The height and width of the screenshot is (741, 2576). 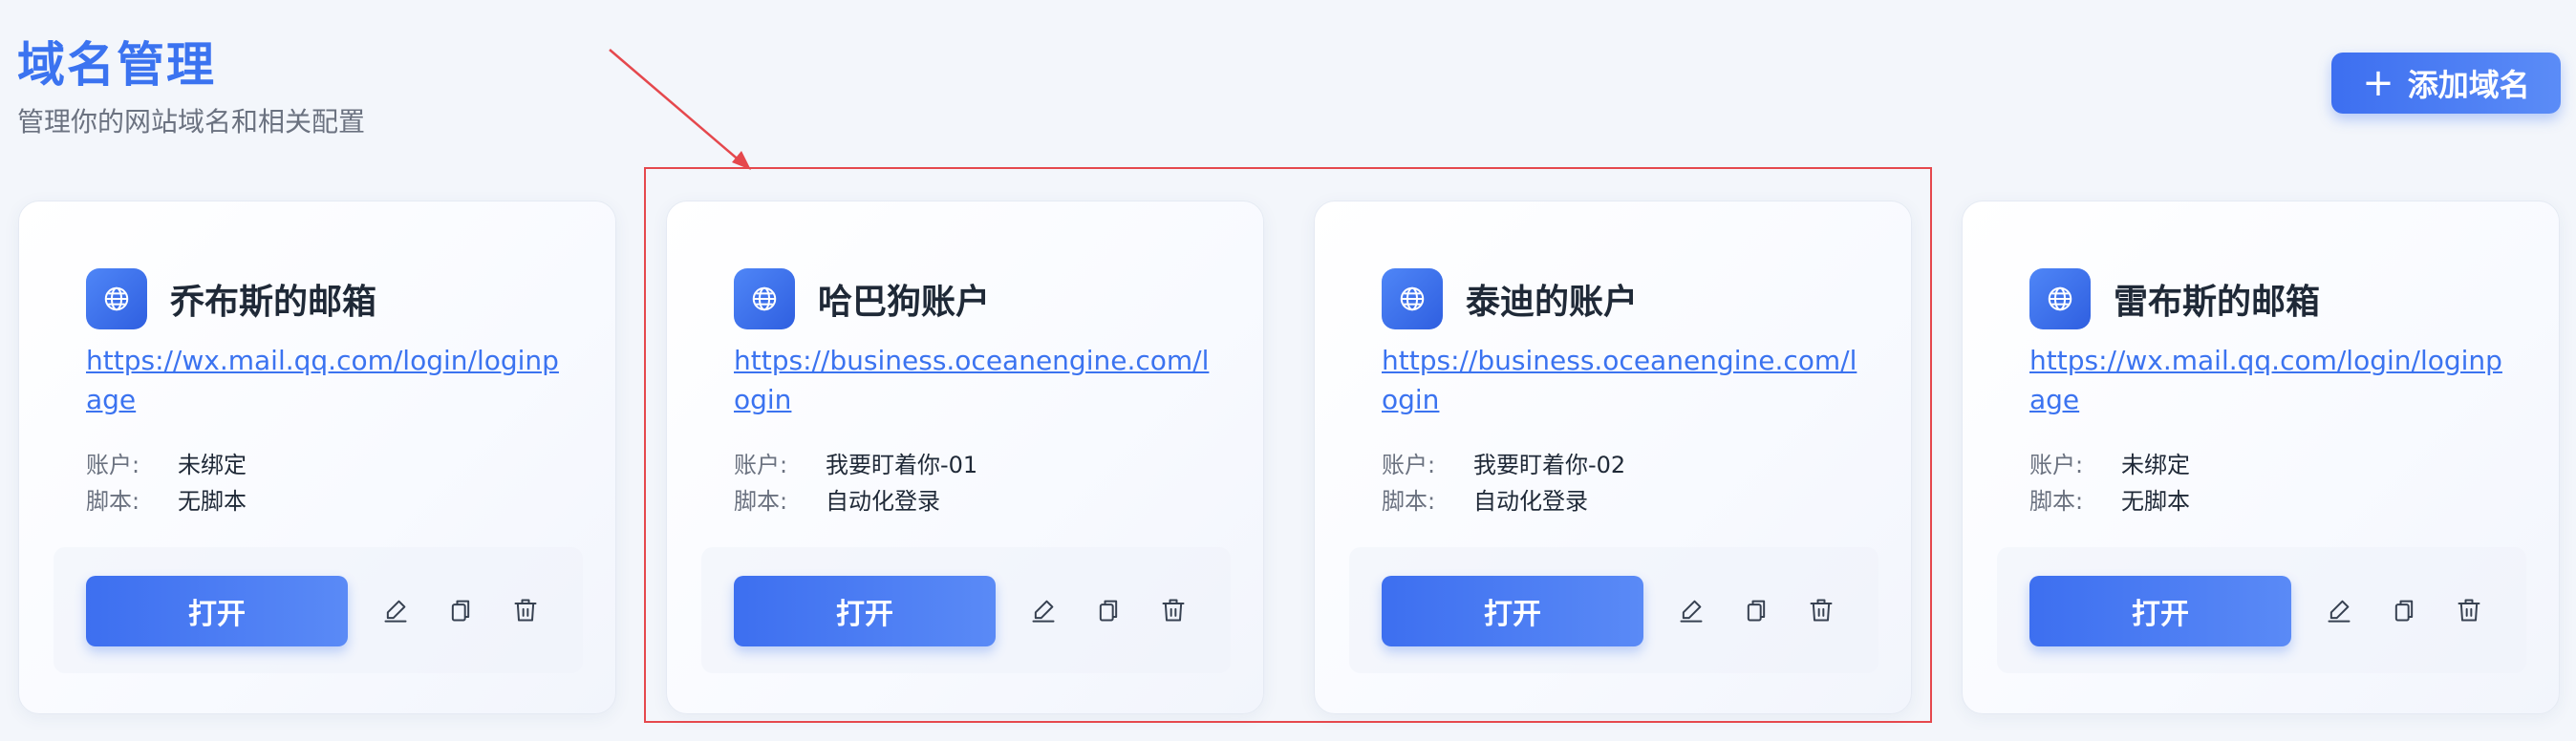 I want to click on add-domain-button: + 添加域名, so click(x=2446, y=83).